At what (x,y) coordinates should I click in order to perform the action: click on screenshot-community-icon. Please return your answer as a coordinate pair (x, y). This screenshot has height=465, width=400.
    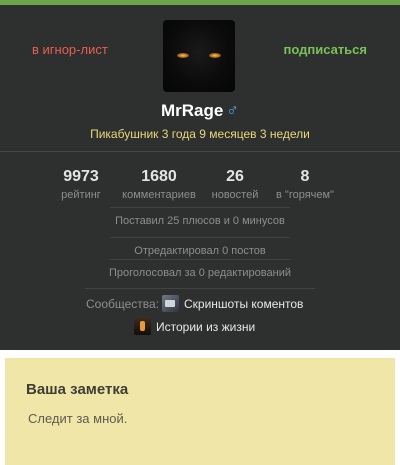
    Looking at the image, I should click on (170, 303).